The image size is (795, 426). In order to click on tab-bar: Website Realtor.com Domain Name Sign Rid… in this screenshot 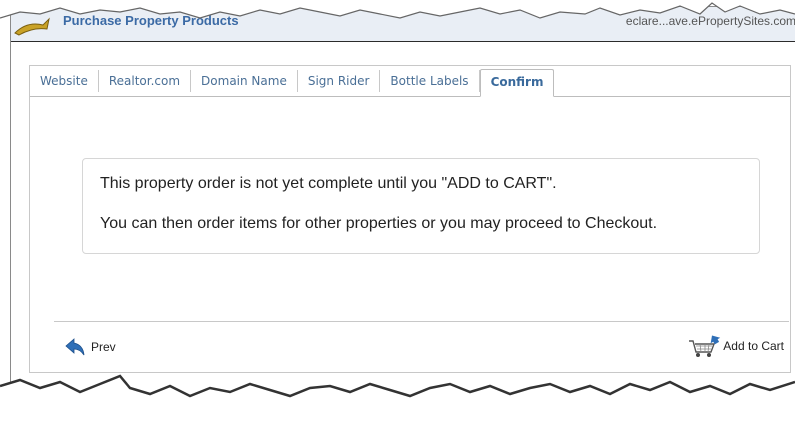, I will do `click(410, 81)`.